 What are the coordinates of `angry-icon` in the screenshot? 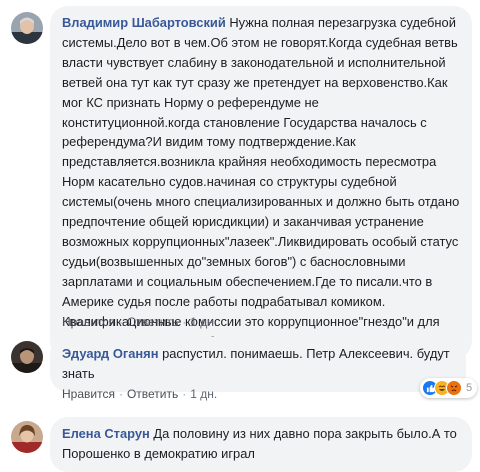 It's located at (454, 388).